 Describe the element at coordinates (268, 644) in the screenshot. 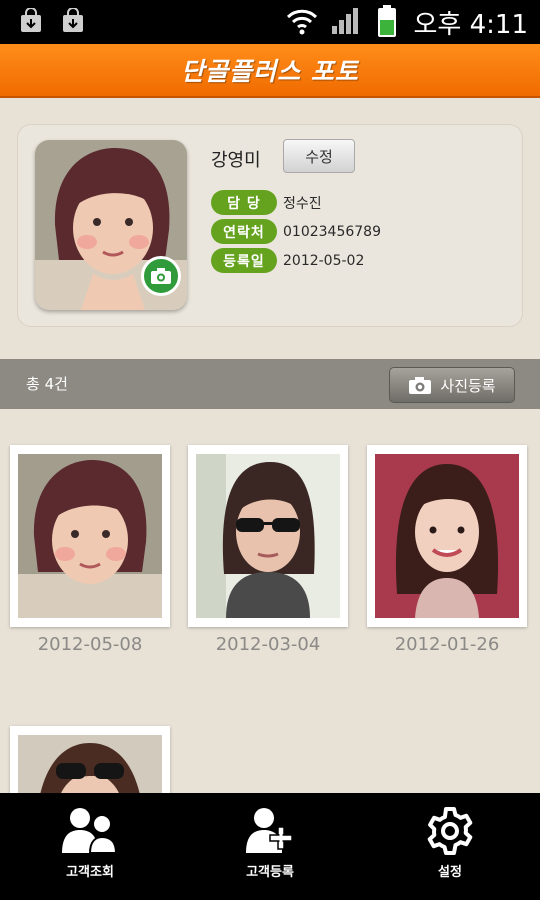

I see `photo-date: 2012-03-04` at that location.